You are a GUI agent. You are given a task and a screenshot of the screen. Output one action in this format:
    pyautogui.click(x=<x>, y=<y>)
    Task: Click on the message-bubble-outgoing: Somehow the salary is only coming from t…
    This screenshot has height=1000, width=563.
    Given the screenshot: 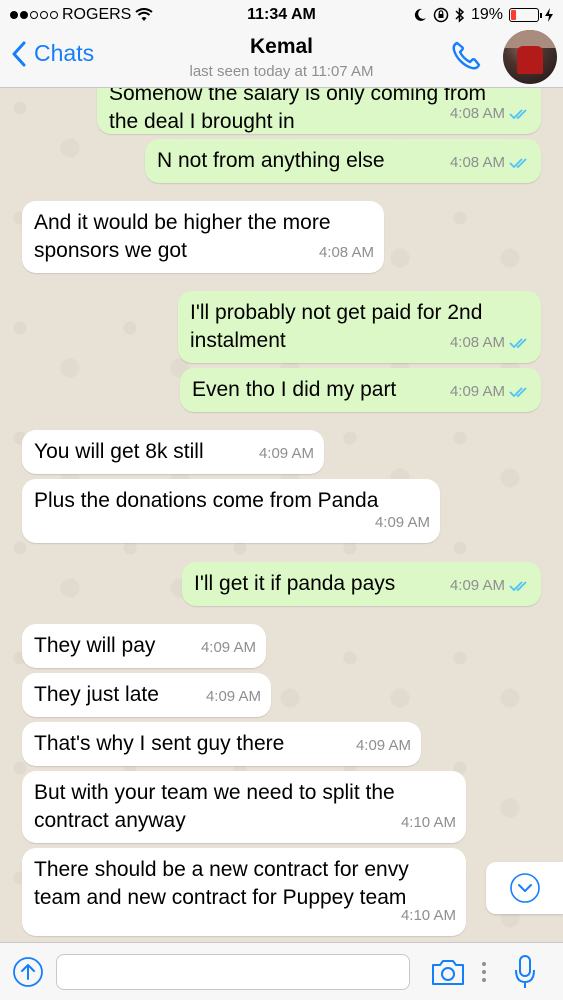 What is the action you would take?
    pyautogui.click(x=319, y=111)
    